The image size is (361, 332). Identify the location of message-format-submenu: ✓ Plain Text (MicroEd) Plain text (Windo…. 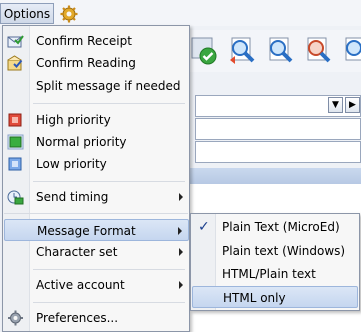
(275, 262).